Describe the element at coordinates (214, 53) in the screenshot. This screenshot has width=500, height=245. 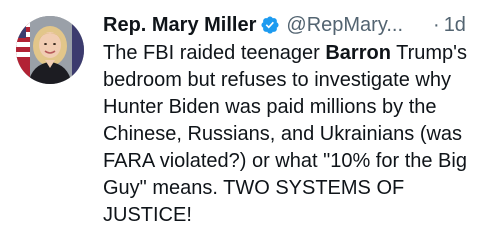
I see `tweet-text-part1: The FBI raided teenager` at that location.